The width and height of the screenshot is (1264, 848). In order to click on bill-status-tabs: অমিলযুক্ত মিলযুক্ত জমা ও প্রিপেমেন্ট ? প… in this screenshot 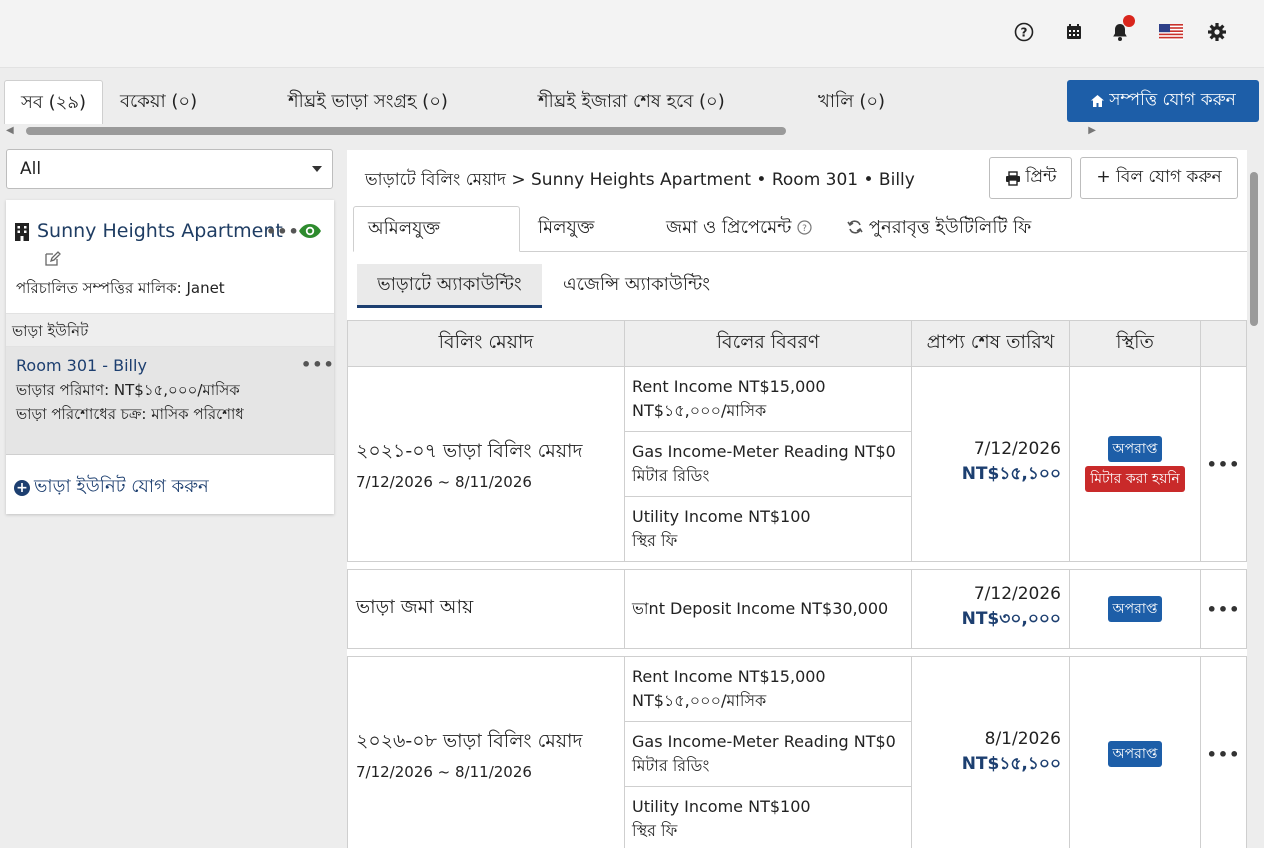, I will do `click(800, 229)`.